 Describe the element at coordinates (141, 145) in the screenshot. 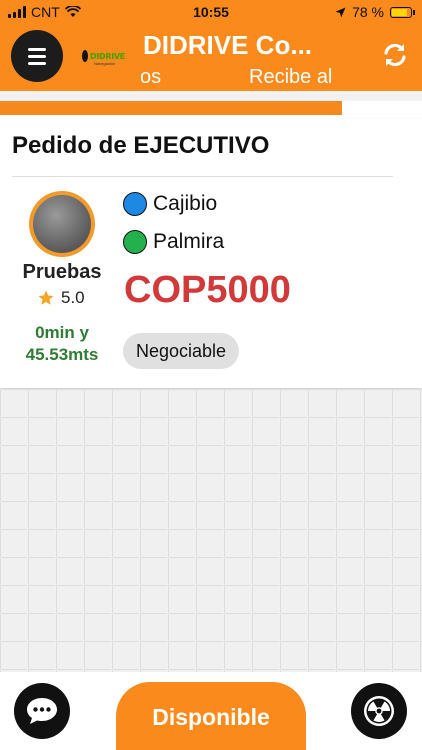

I see `order-title: Pedido de EJECUTIVO` at that location.